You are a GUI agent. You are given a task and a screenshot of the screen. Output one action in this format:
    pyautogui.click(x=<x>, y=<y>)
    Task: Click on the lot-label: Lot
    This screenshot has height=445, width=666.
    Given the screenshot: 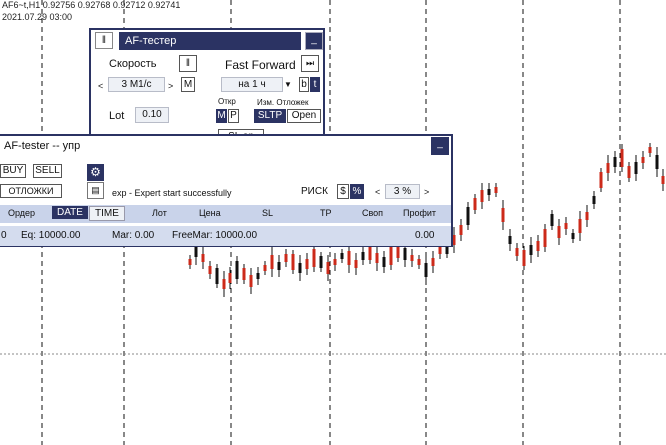 What is the action you would take?
    pyautogui.click(x=117, y=116)
    